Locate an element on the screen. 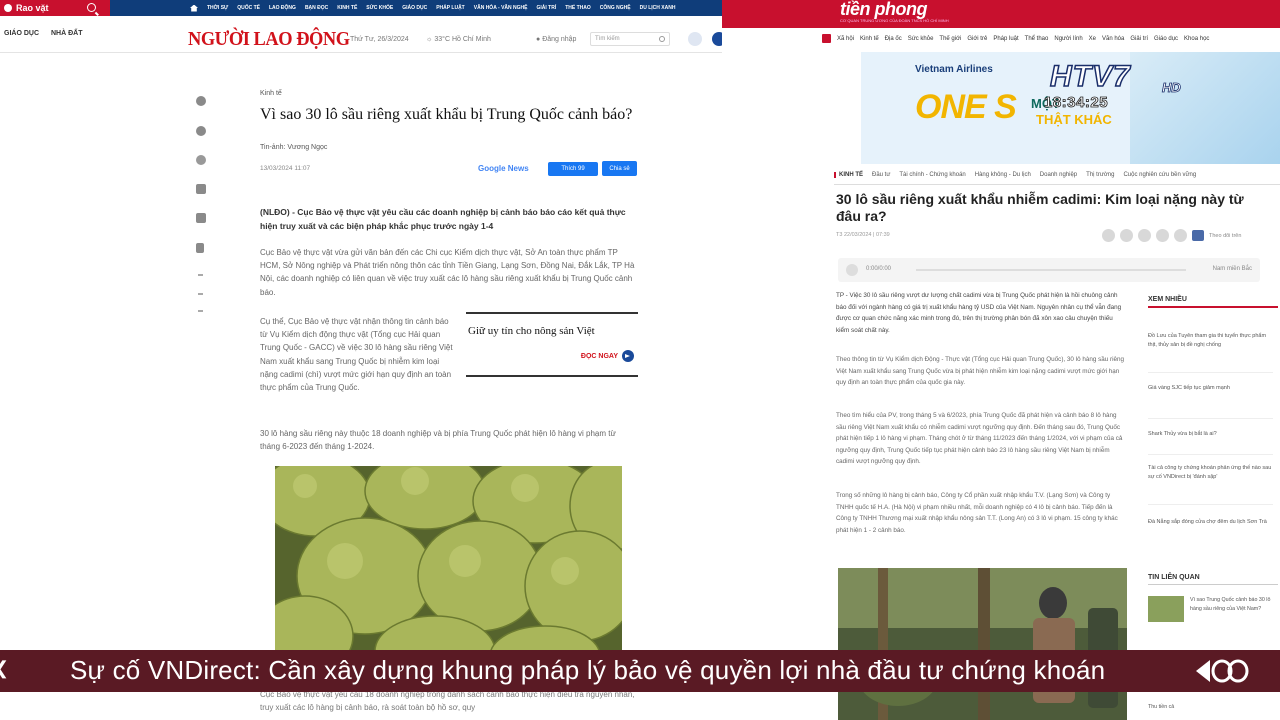 This screenshot has width=1280, height=720. nav-item-quoc-te: QUỐC TẾ is located at coordinates (248, 8).